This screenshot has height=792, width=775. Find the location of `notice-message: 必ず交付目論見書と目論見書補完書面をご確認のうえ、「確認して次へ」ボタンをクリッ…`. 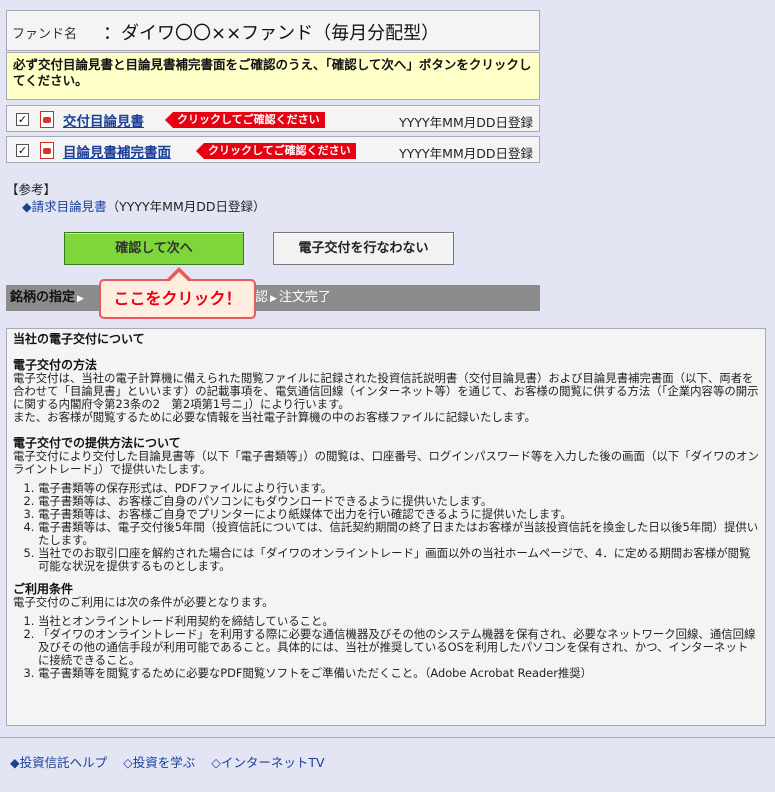

notice-message: 必ず交付目論見書と目論見書補完書面をご確認のうえ、「確認して次へ」ボタンをクリッ… is located at coordinates (273, 76).